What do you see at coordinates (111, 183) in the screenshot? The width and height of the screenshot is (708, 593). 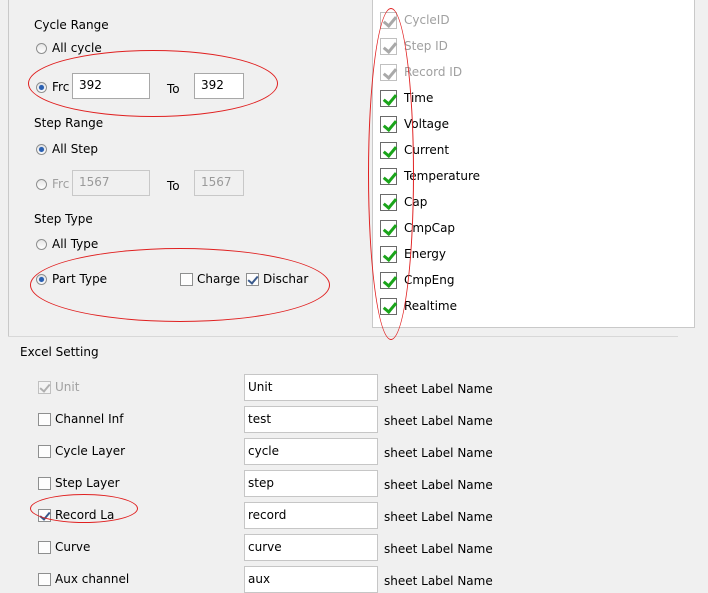 I see `step-from-input: 1567` at bounding box center [111, 183].